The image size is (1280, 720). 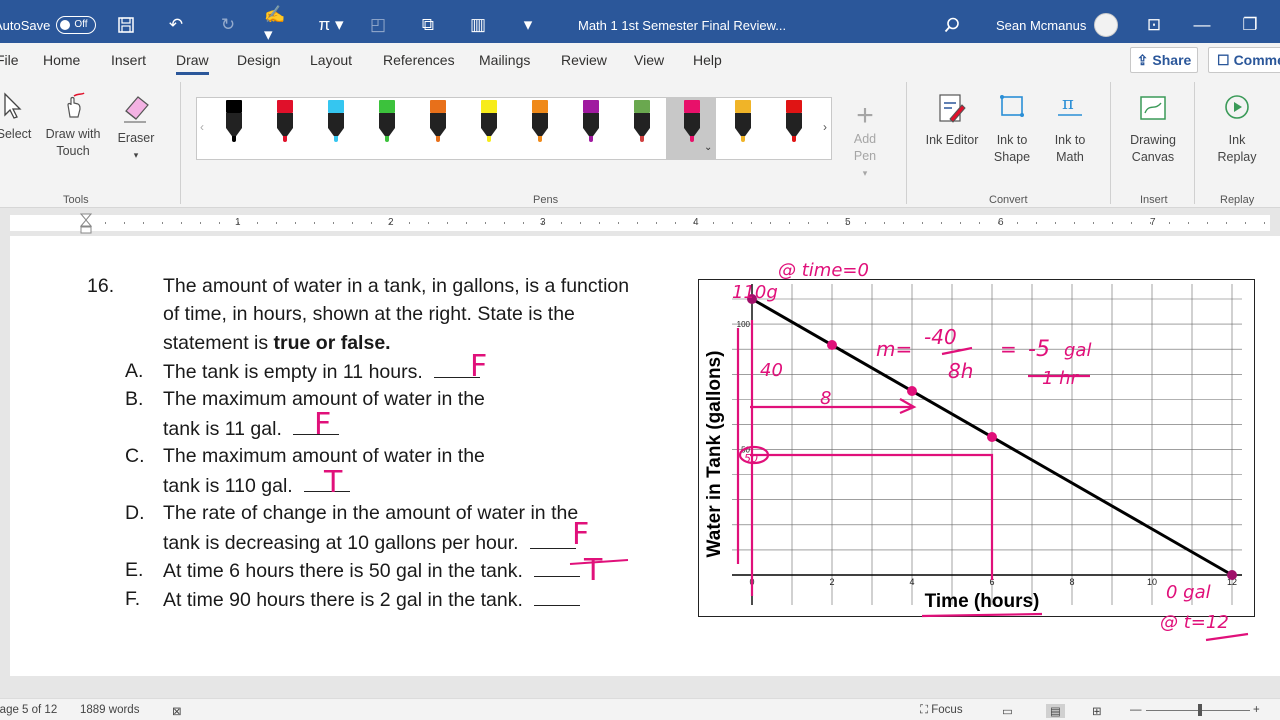 What do you see at coordinates (76, 105) in the screenshot?
I see `touch-hand-icon` at bounding box center [76, 105].